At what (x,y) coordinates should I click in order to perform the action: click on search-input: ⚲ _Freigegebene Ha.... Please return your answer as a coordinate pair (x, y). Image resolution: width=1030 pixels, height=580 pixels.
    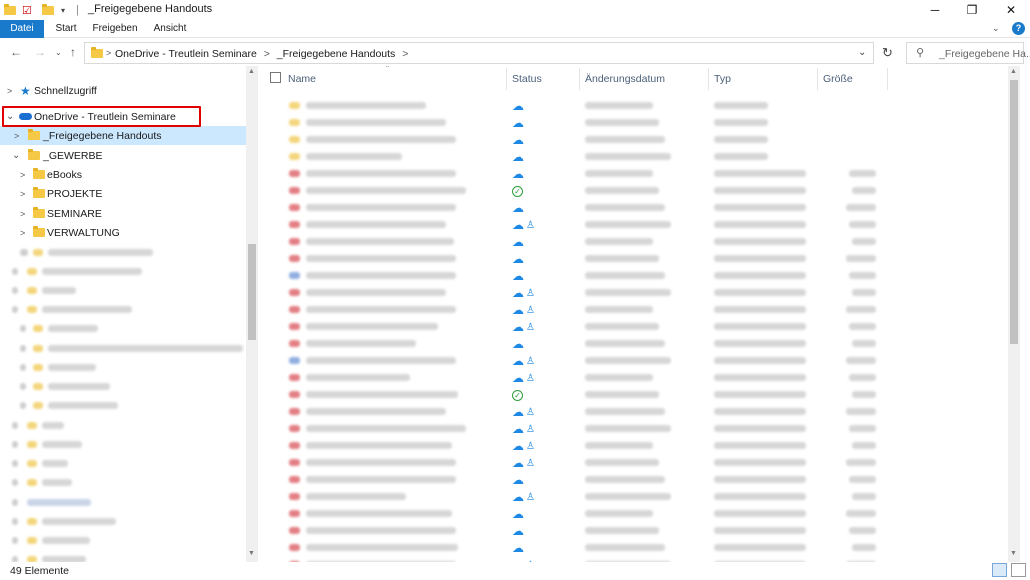
    Looking at the image, I should click on (968, 53).